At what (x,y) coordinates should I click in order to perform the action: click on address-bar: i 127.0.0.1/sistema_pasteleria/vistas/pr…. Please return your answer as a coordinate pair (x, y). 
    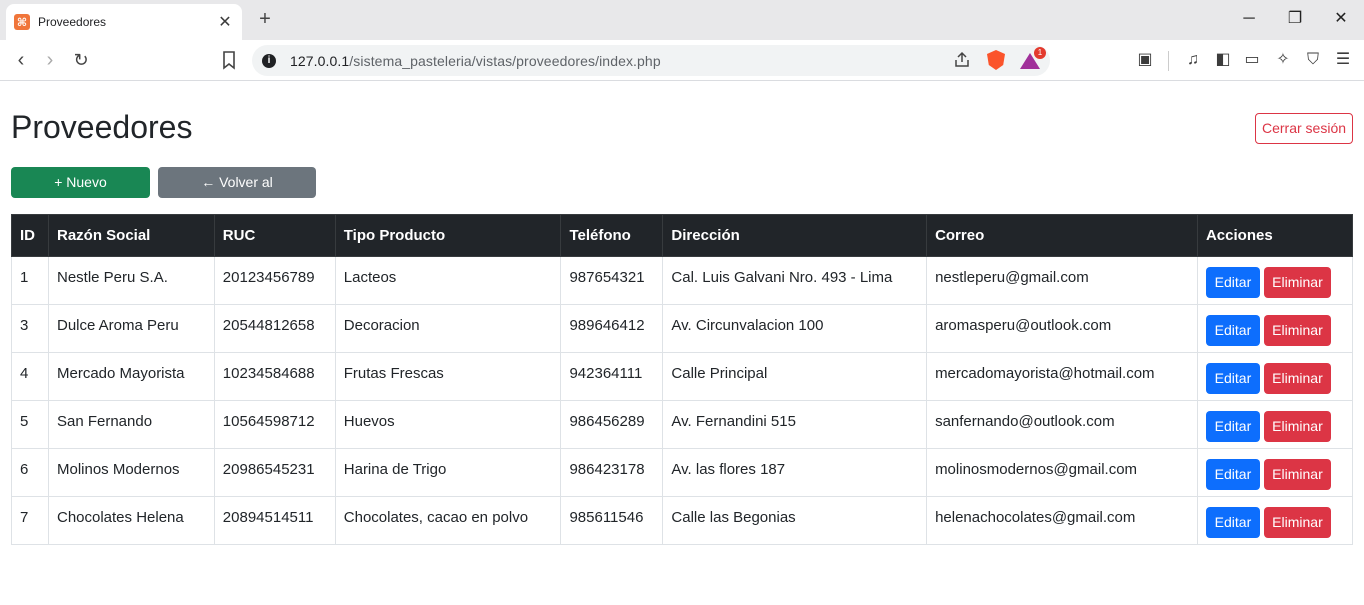
    Looking at the image, I should click on (651, 60).